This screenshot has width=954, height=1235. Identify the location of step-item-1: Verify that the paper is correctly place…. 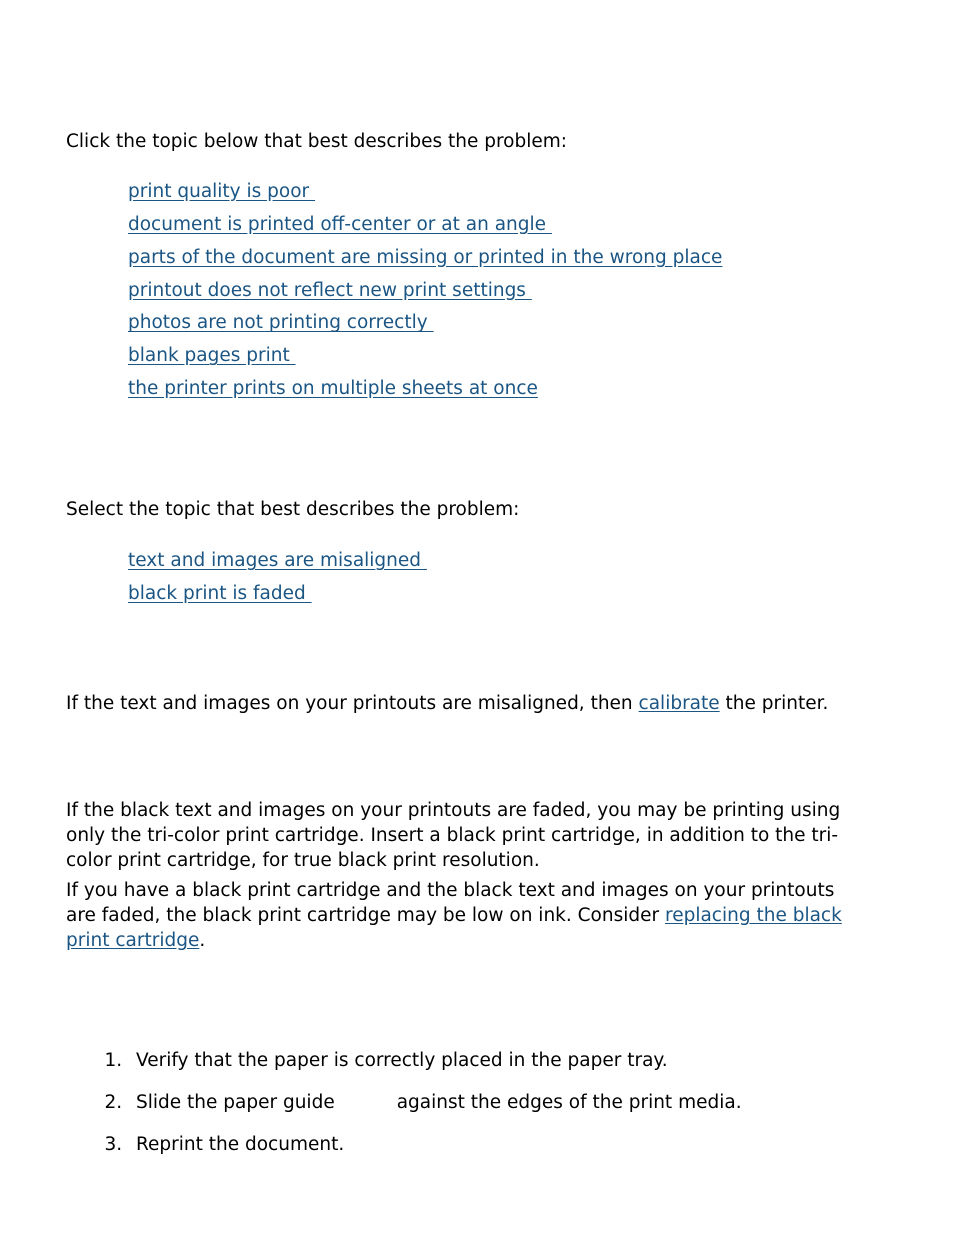
(435, 1061).